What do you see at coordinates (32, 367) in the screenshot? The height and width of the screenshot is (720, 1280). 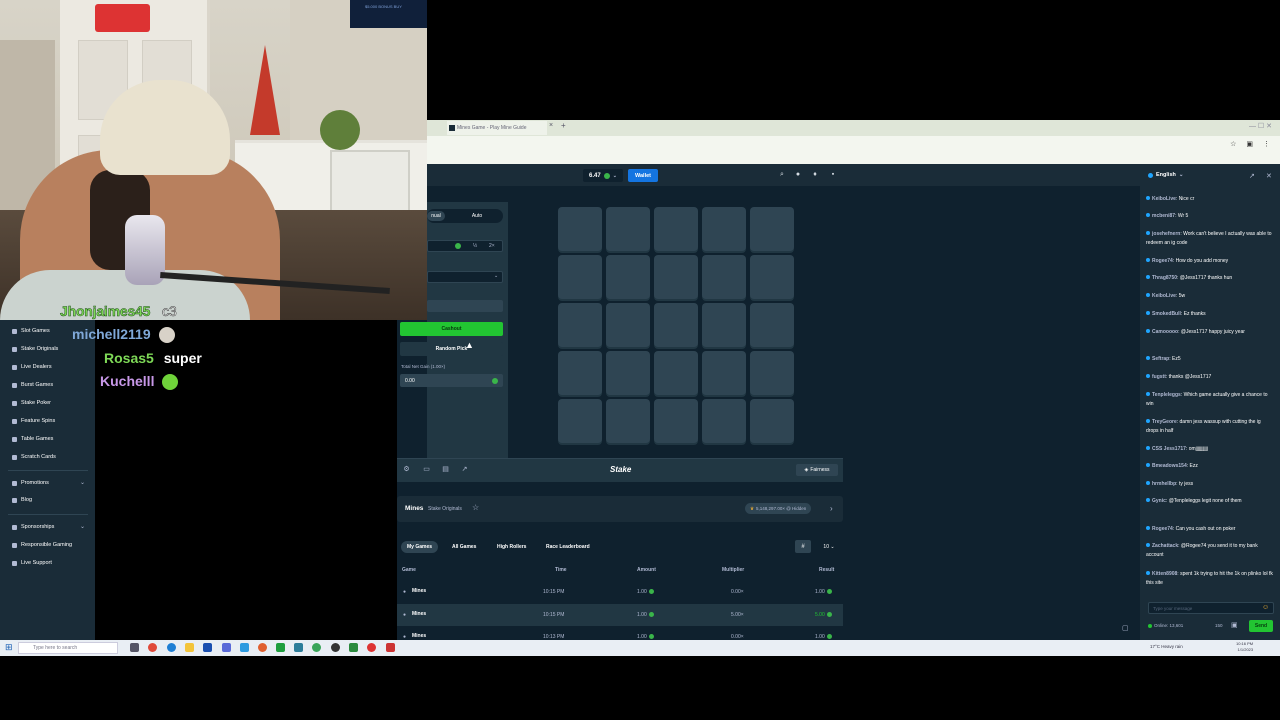 I see `sidebar-item-live-dealers: Live Dealers` at bounding box center [32, 367].